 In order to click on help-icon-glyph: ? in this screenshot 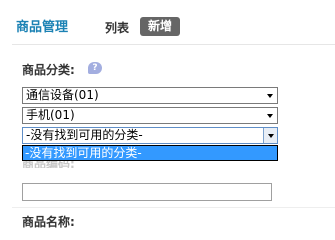, I will do `click(95, 68)`.